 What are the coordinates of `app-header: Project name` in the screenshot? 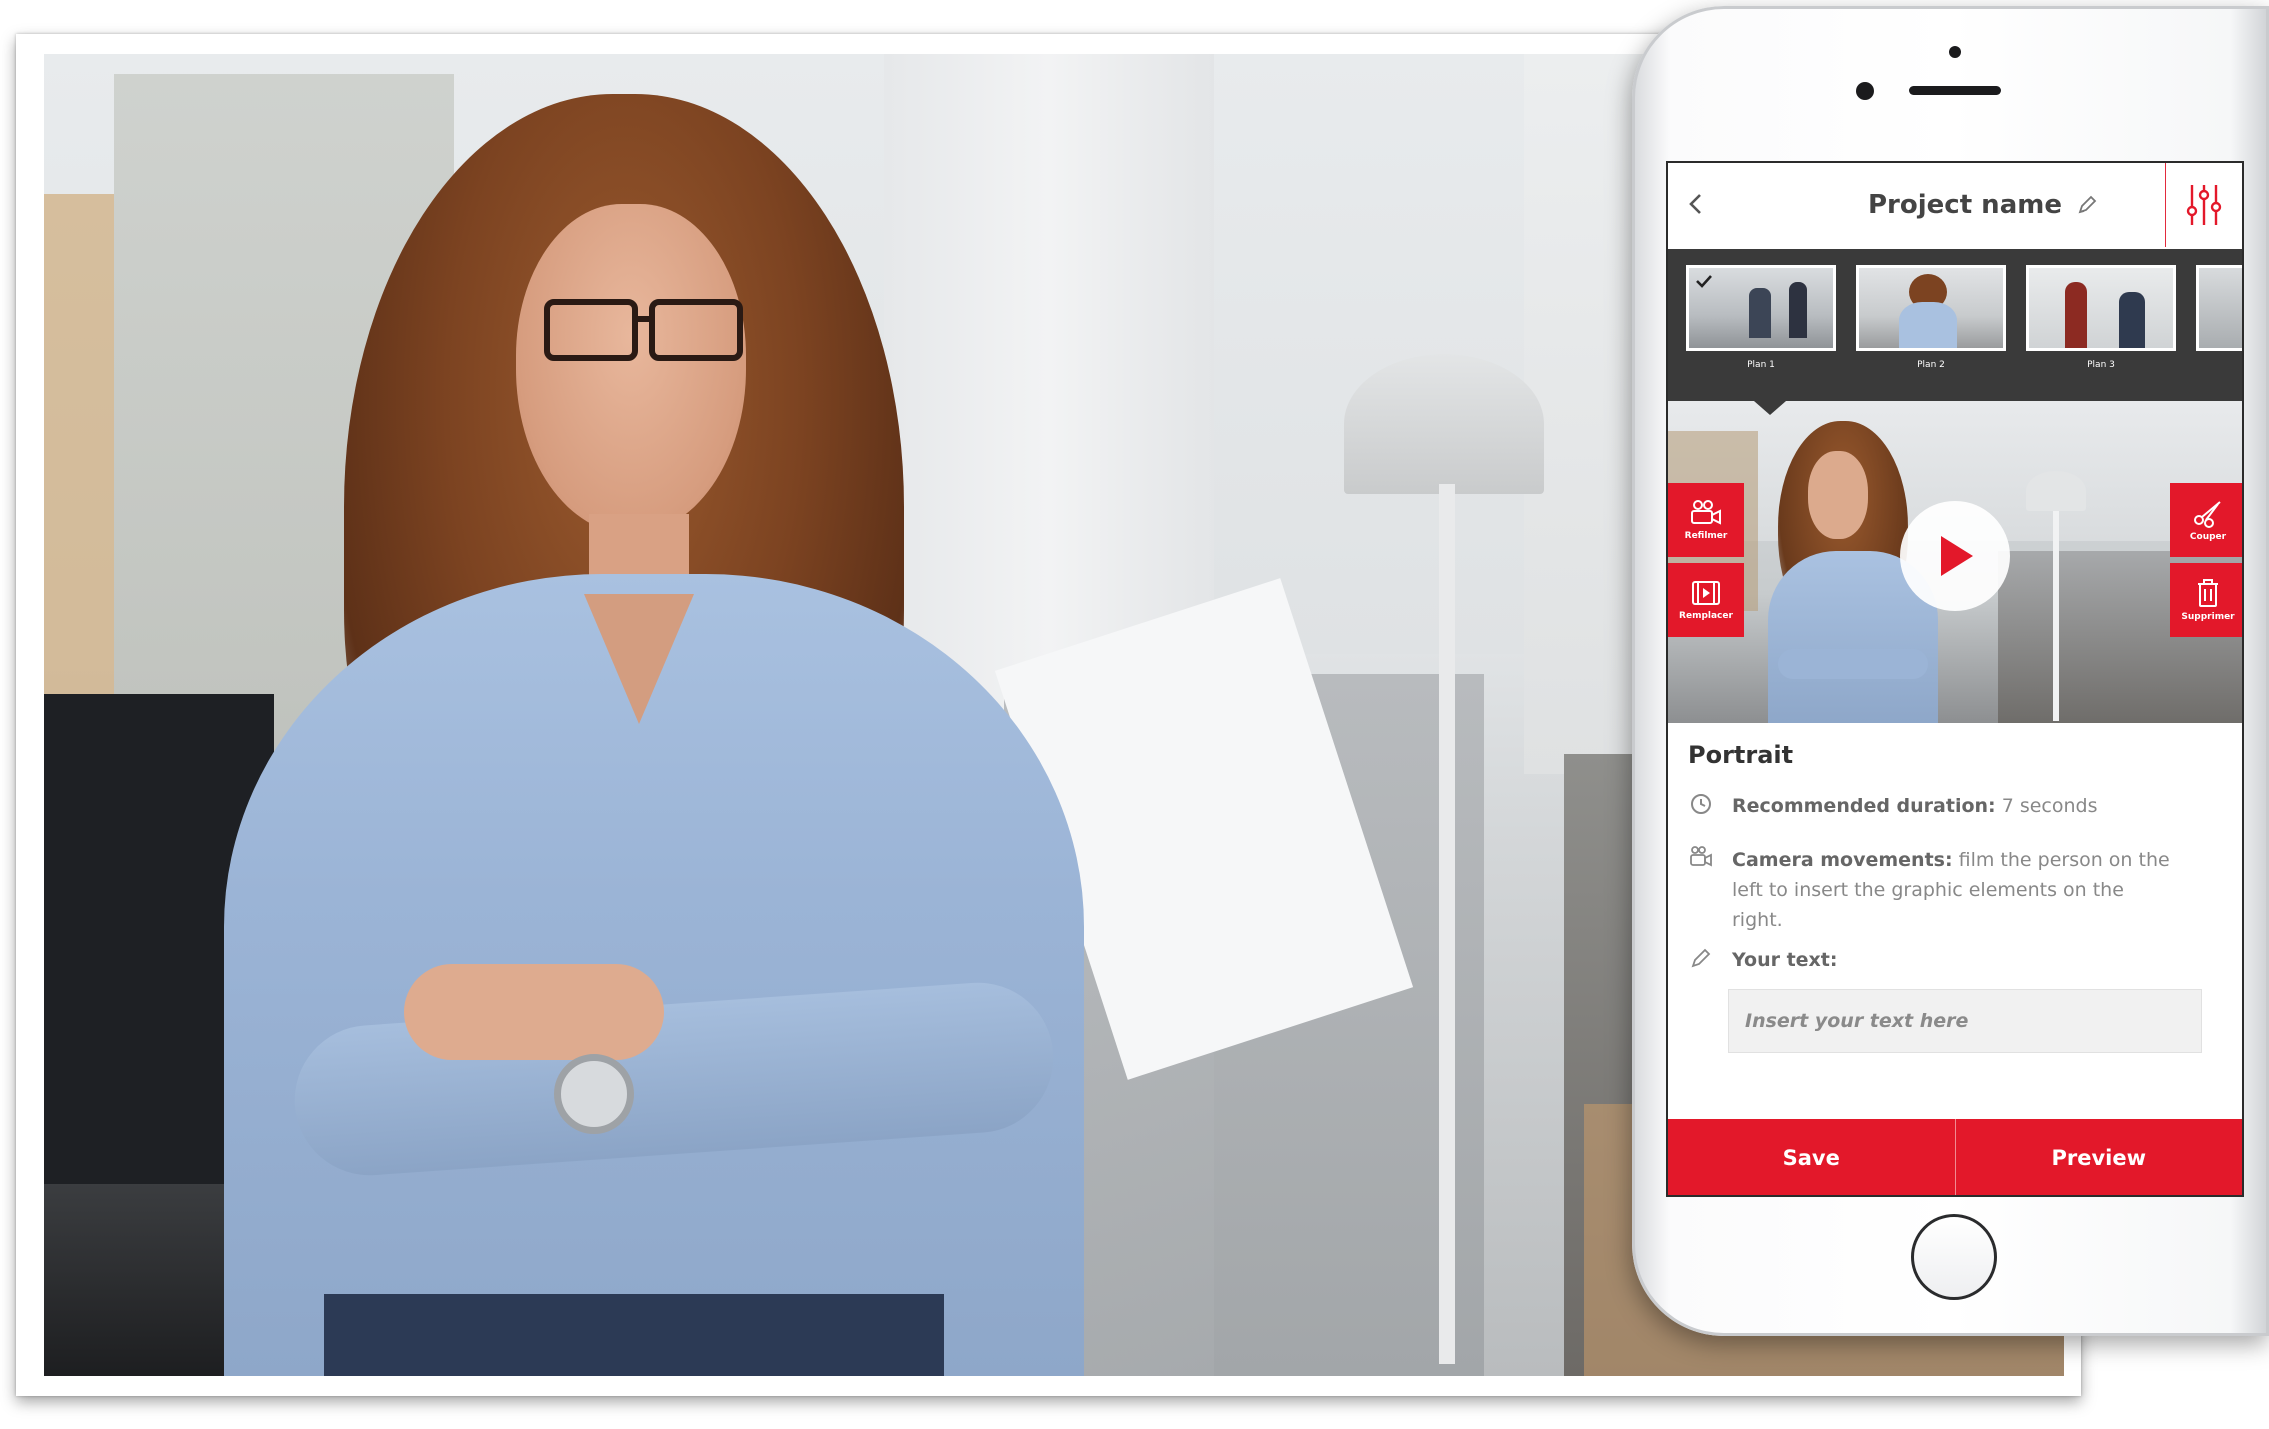 It's located at (1955, 206).